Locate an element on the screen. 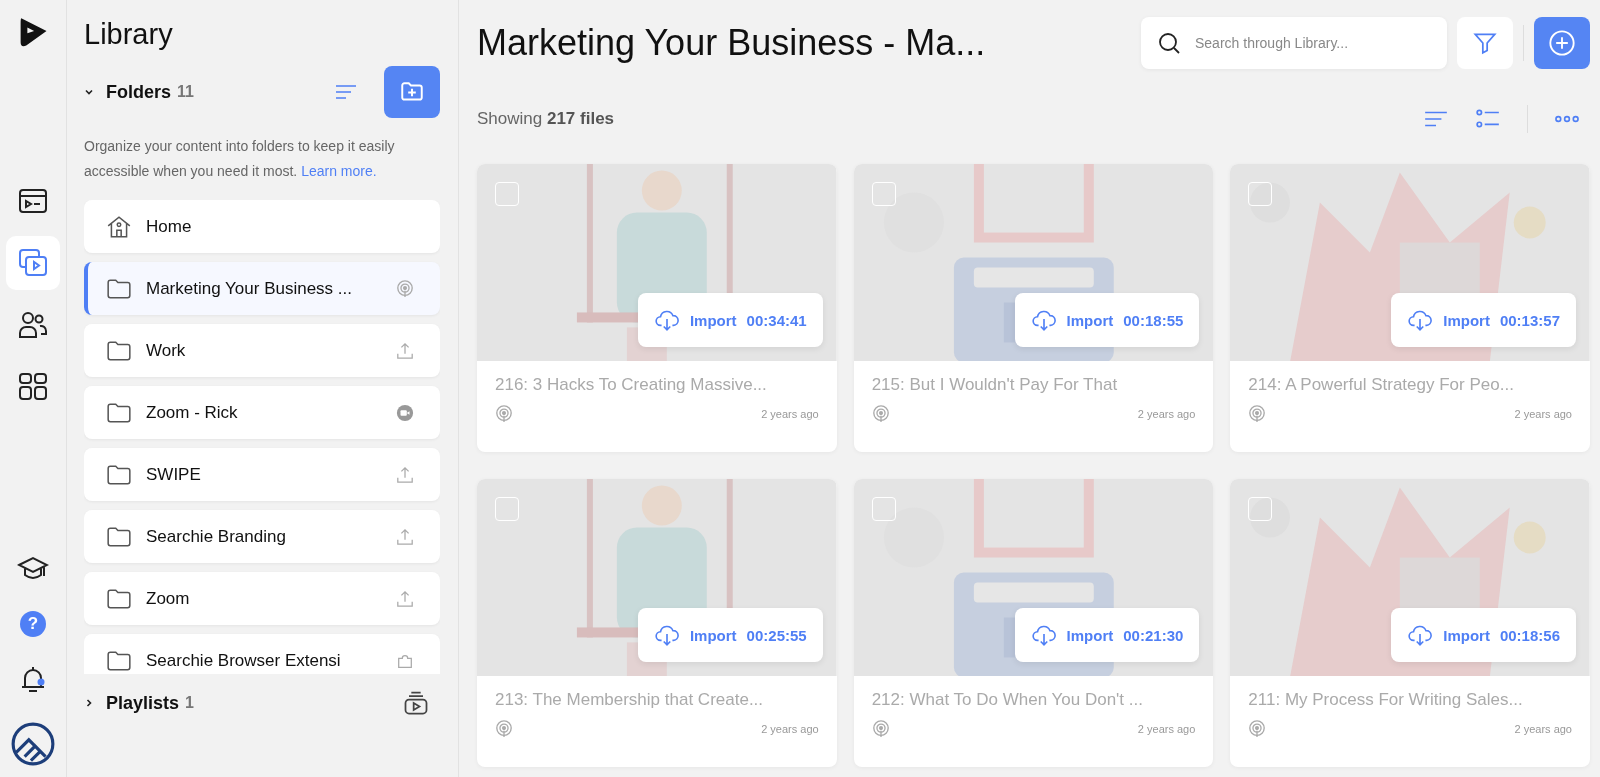 Image resolution: width=1600 pixels, height=777 pixels. playlists-count: 1 is located at coordinates (189, 703).